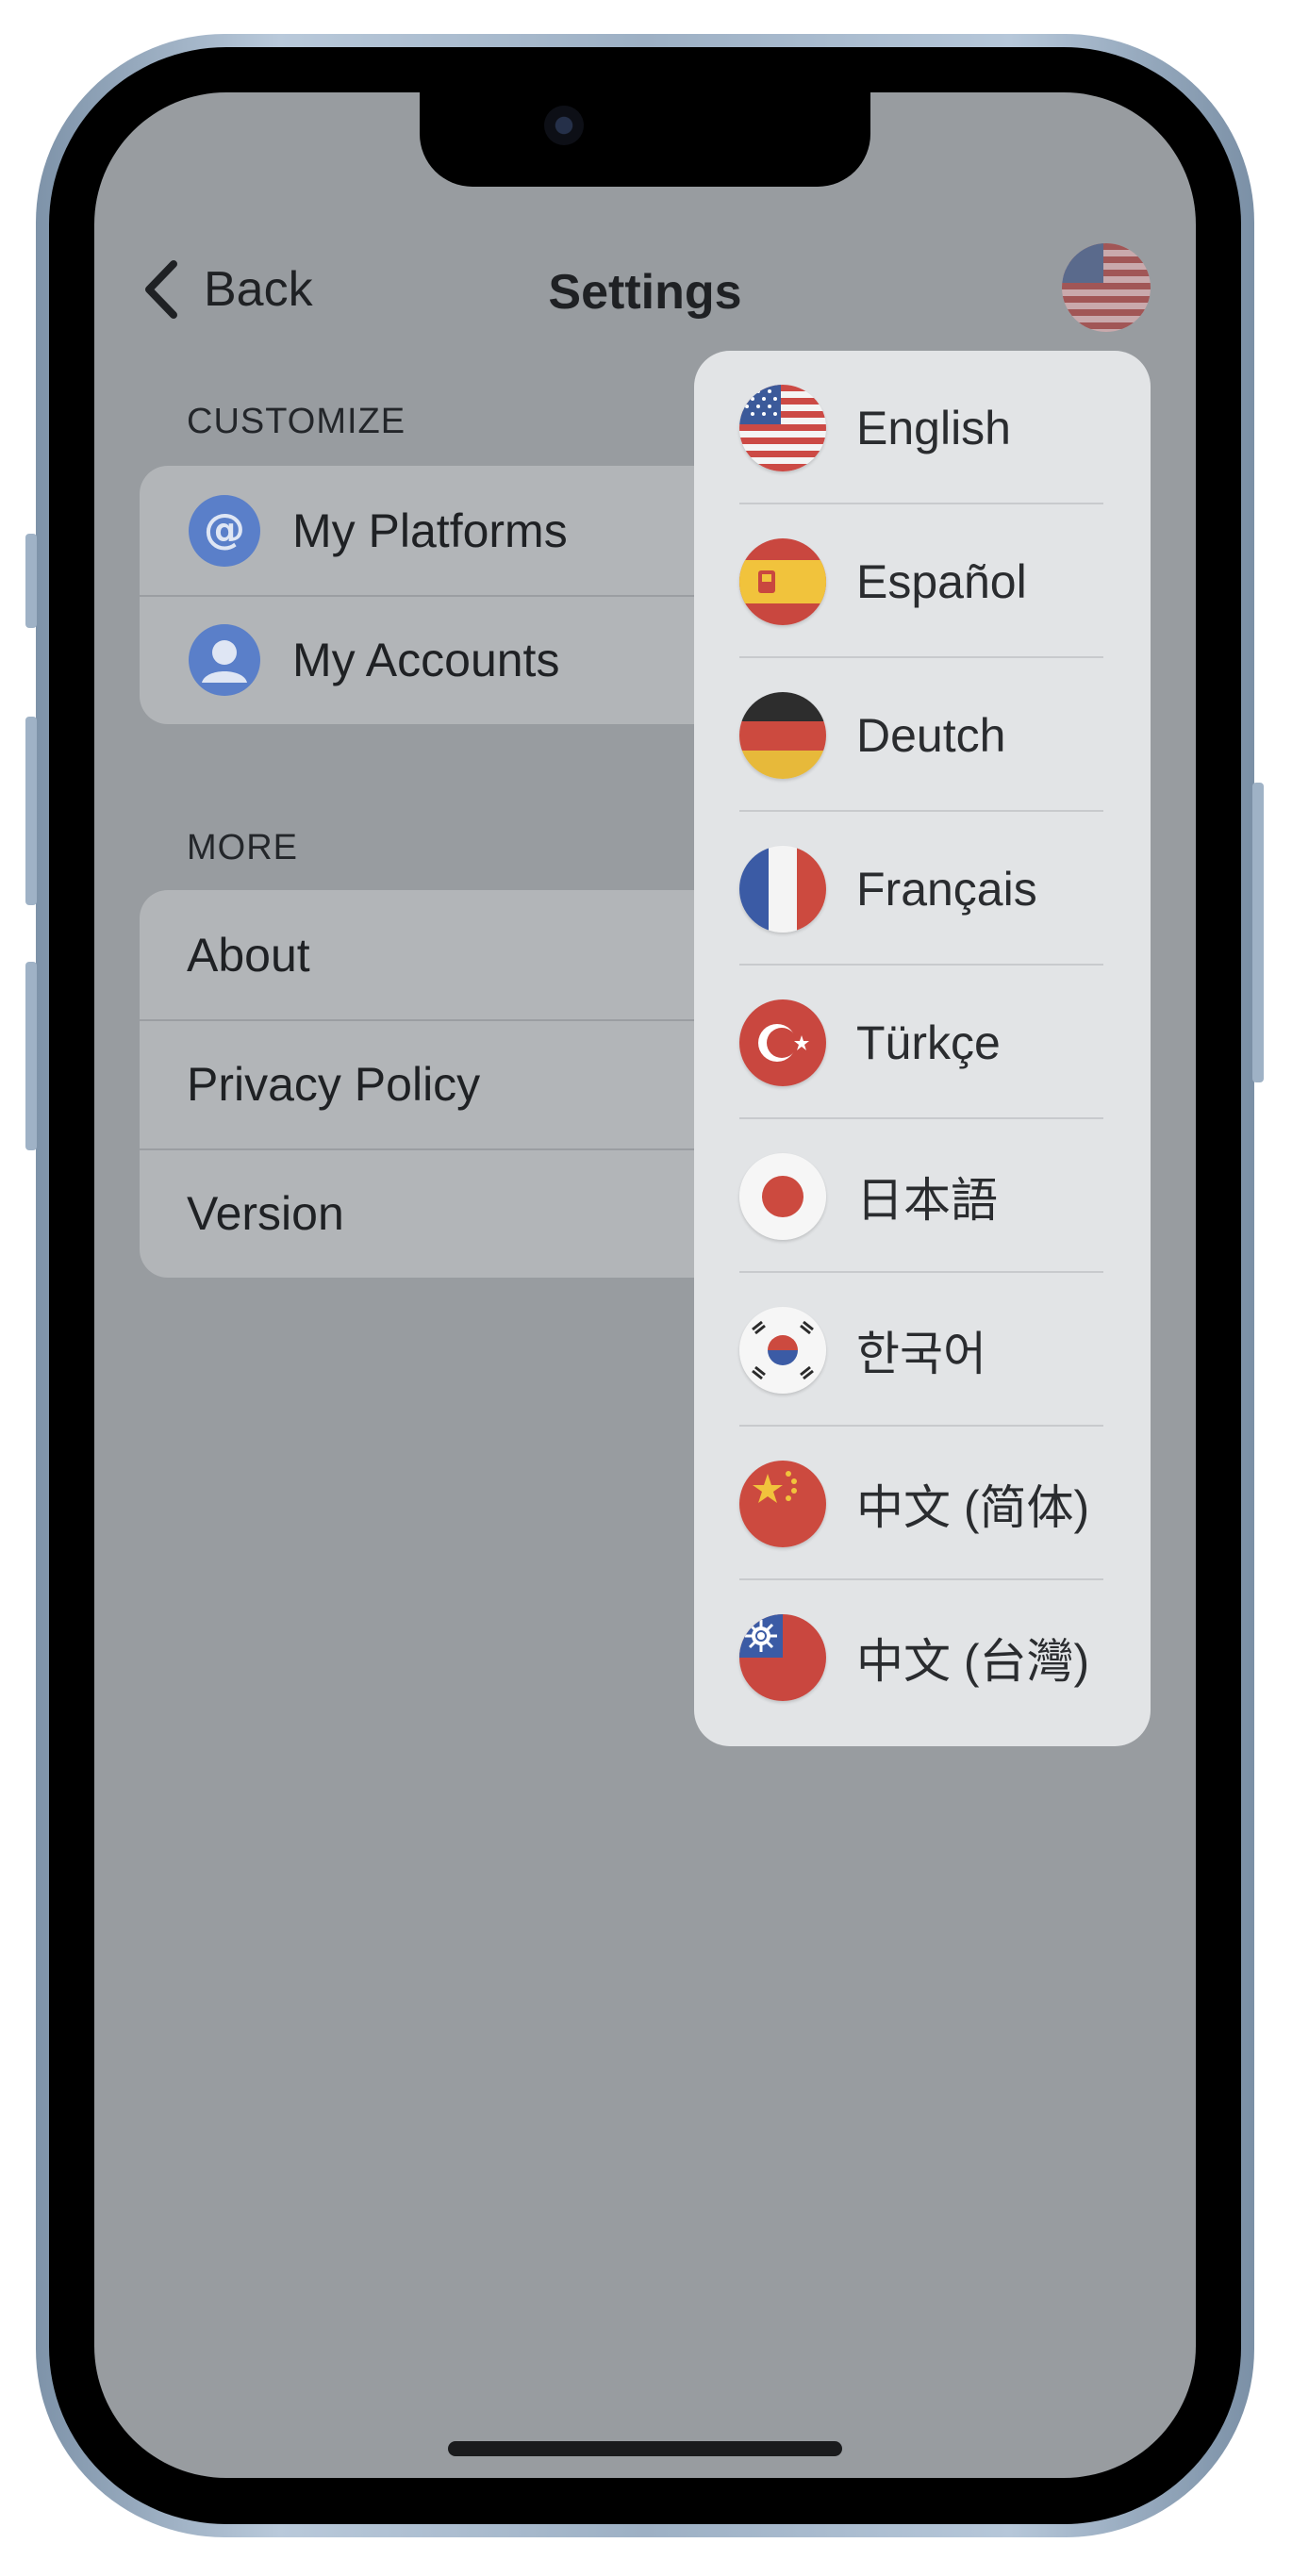  I want to click on language-item-chinese-simplified: 中文 (简体), so click(921, 1503).